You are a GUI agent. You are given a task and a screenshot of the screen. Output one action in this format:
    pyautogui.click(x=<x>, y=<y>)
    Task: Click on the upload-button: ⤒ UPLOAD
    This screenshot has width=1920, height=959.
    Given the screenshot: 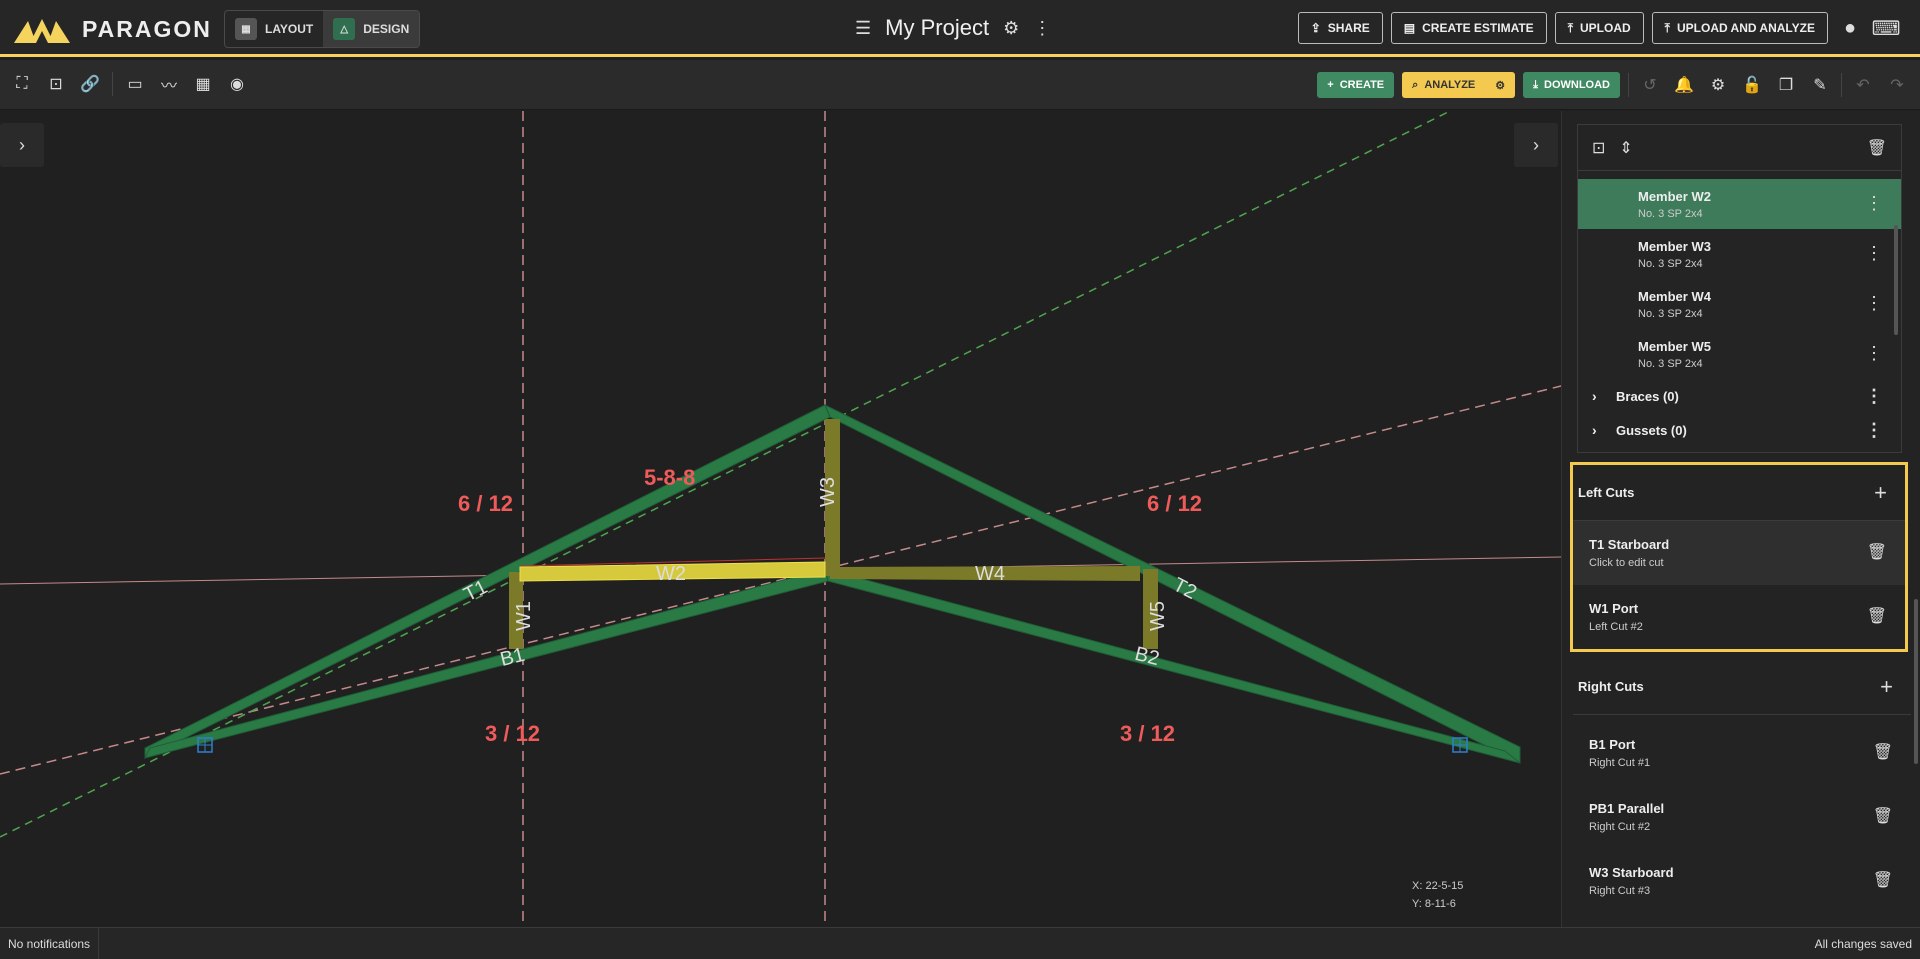 What is the action you would take?
    pyautogui.click(x=1599, y=28)
    